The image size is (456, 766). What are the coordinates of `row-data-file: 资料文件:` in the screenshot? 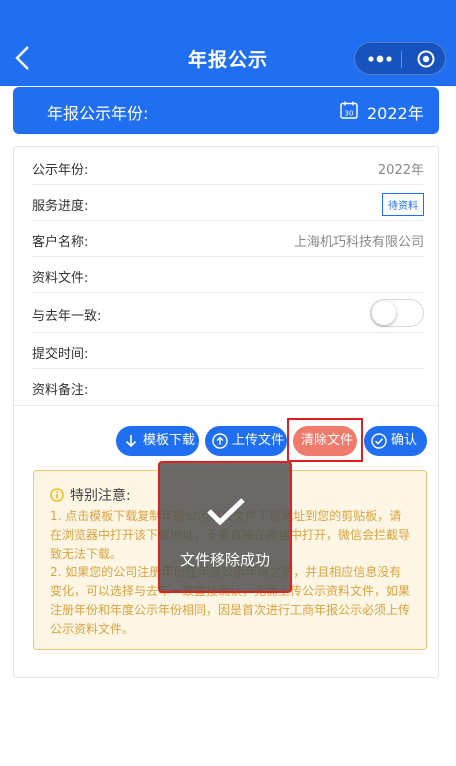 It's located at (228, 275).